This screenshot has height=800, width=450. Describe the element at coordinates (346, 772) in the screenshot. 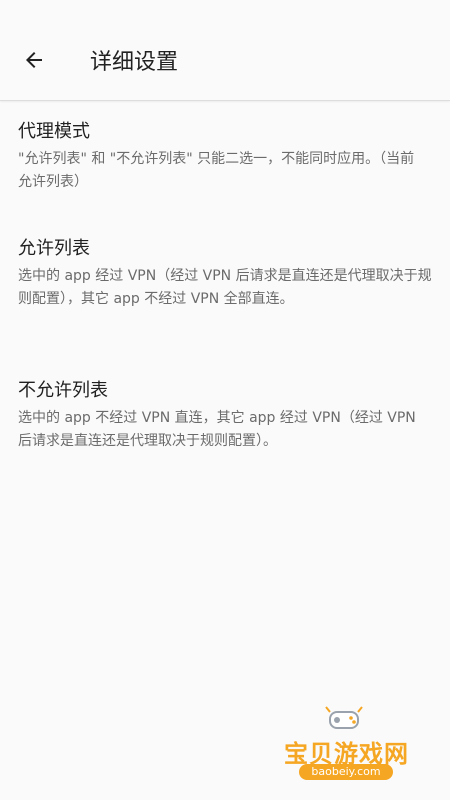

I see `watermark-url: baobeiy.com` at that location.